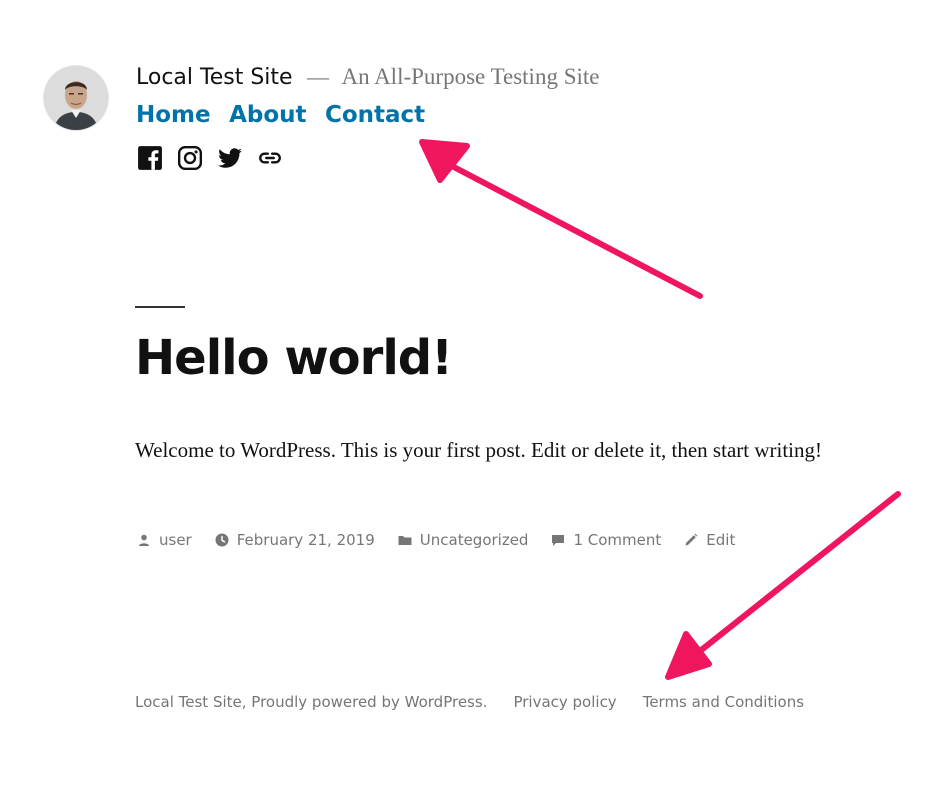  Describe the element at coordinates (160, 307) in the screenshot. I see `title-divider` at that location.